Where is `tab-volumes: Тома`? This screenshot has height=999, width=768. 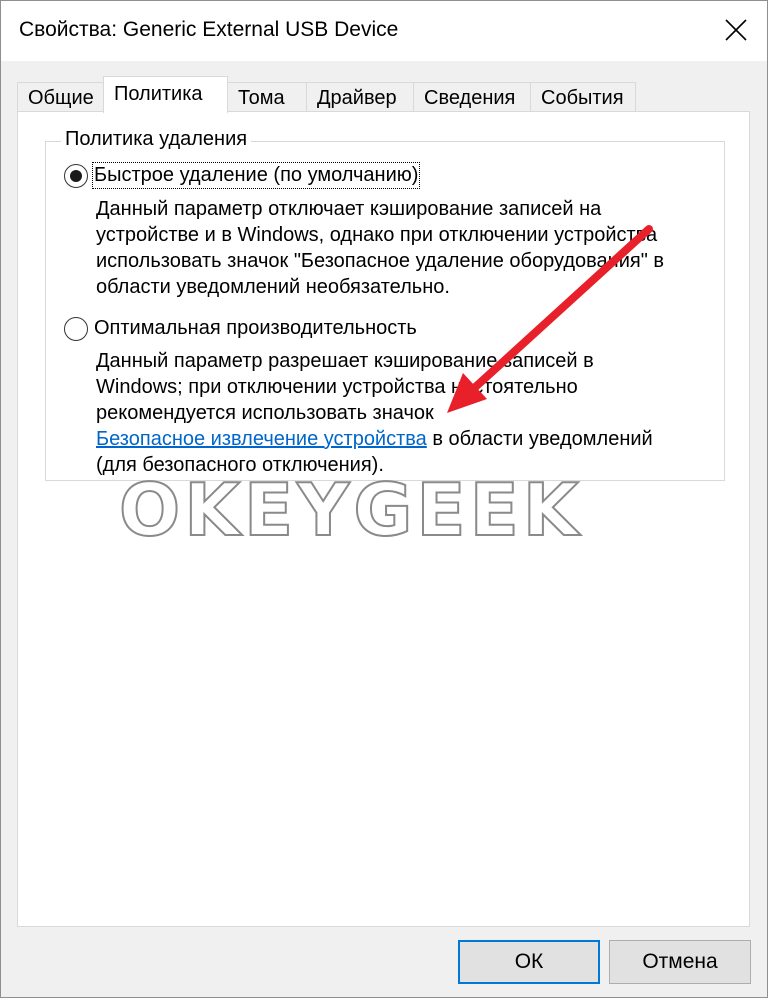
tab-volumes: Тома is located at coordinates (267, 97).